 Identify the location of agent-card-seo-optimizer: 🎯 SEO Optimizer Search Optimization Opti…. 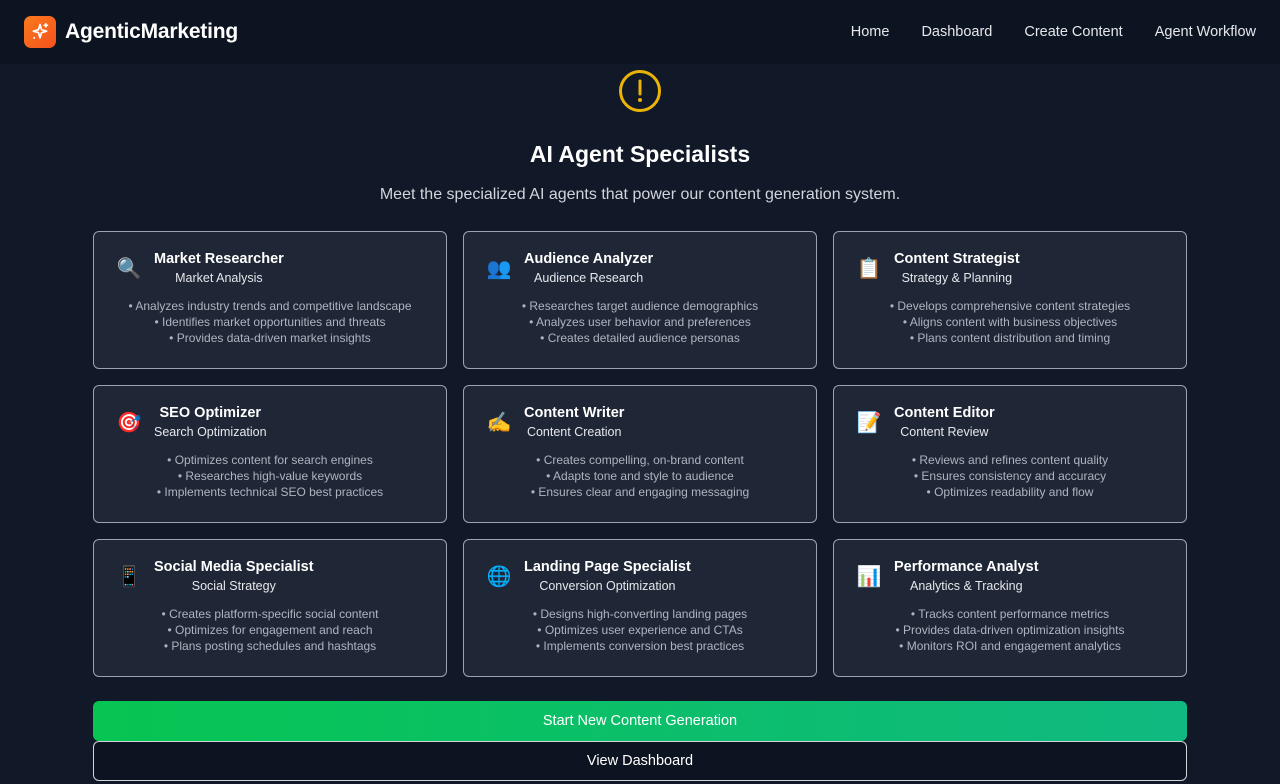
(270, 454).